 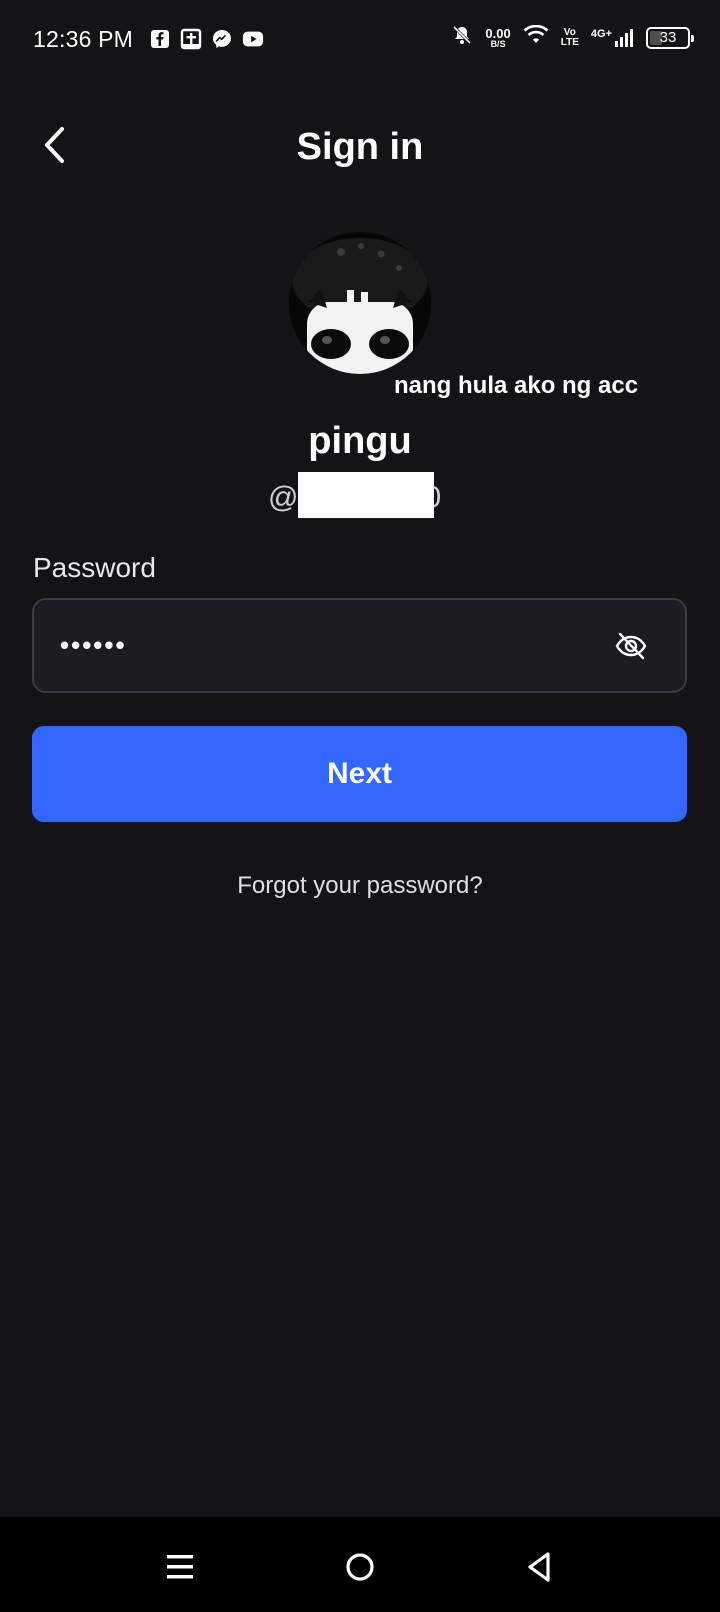 I want to click on bible-icon, so click(x=191, y=39).